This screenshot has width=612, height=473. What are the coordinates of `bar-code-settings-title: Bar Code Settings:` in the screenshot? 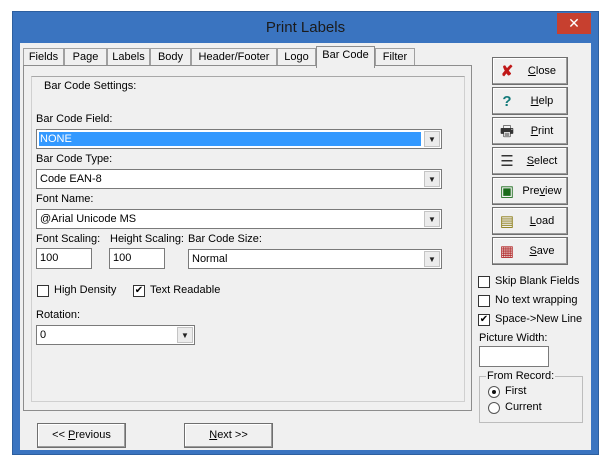 It's located at (90, 86).